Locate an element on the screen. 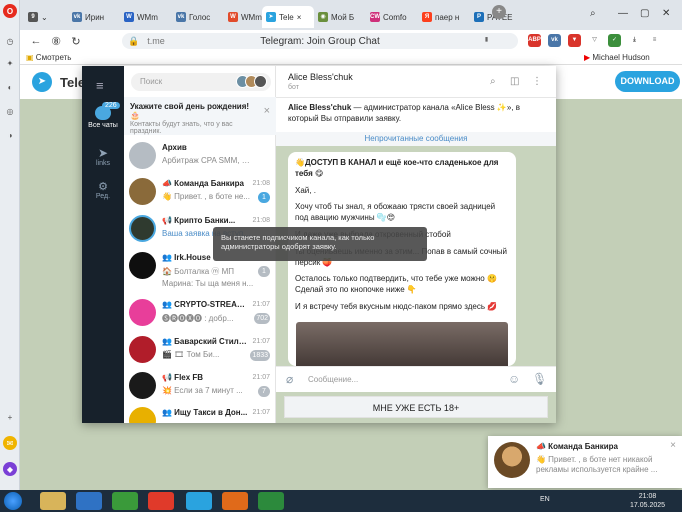 The image size is (682, 512). settings-app-icon is located at coordinates (89, 501).